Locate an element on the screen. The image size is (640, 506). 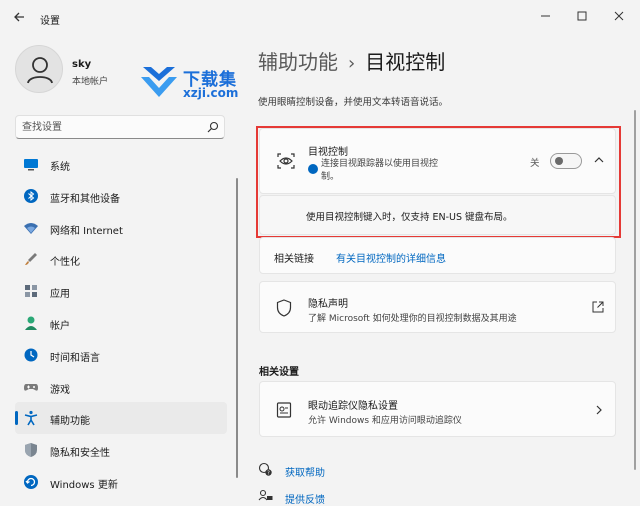
account-icon is located at coordinates (31, 323).